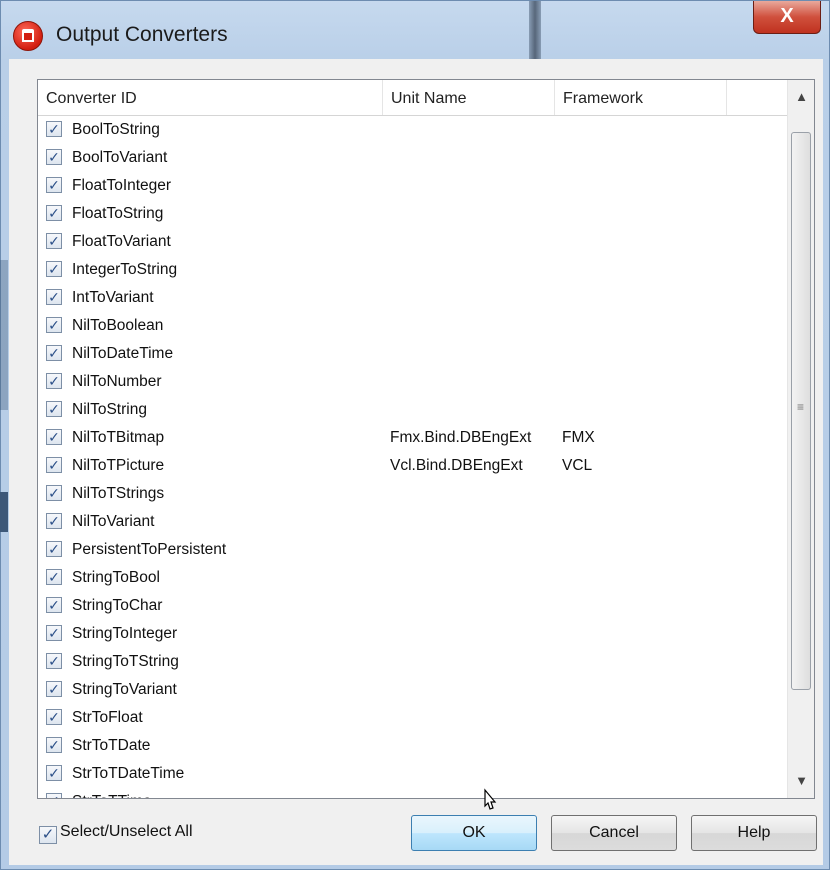 The width and height of the screenshot is (830, 870). Describe the element at coordinates (210, 97) in the screenshot. I see `column-header-converter-id: Converter ID` at that location.